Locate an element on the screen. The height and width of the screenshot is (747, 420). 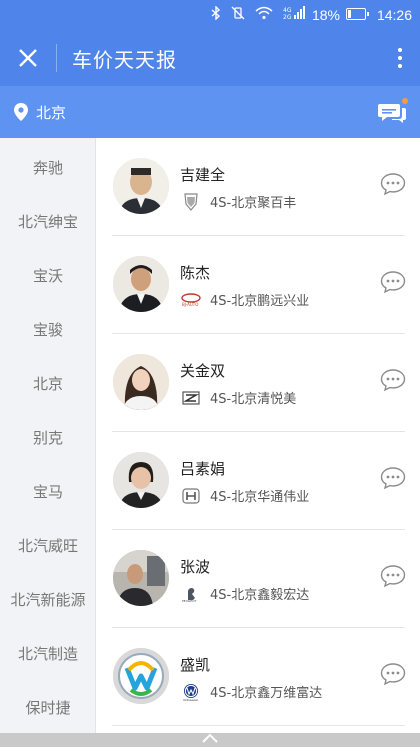
sidebar-item-brand: 别克 is located at coordinates (48, 438).